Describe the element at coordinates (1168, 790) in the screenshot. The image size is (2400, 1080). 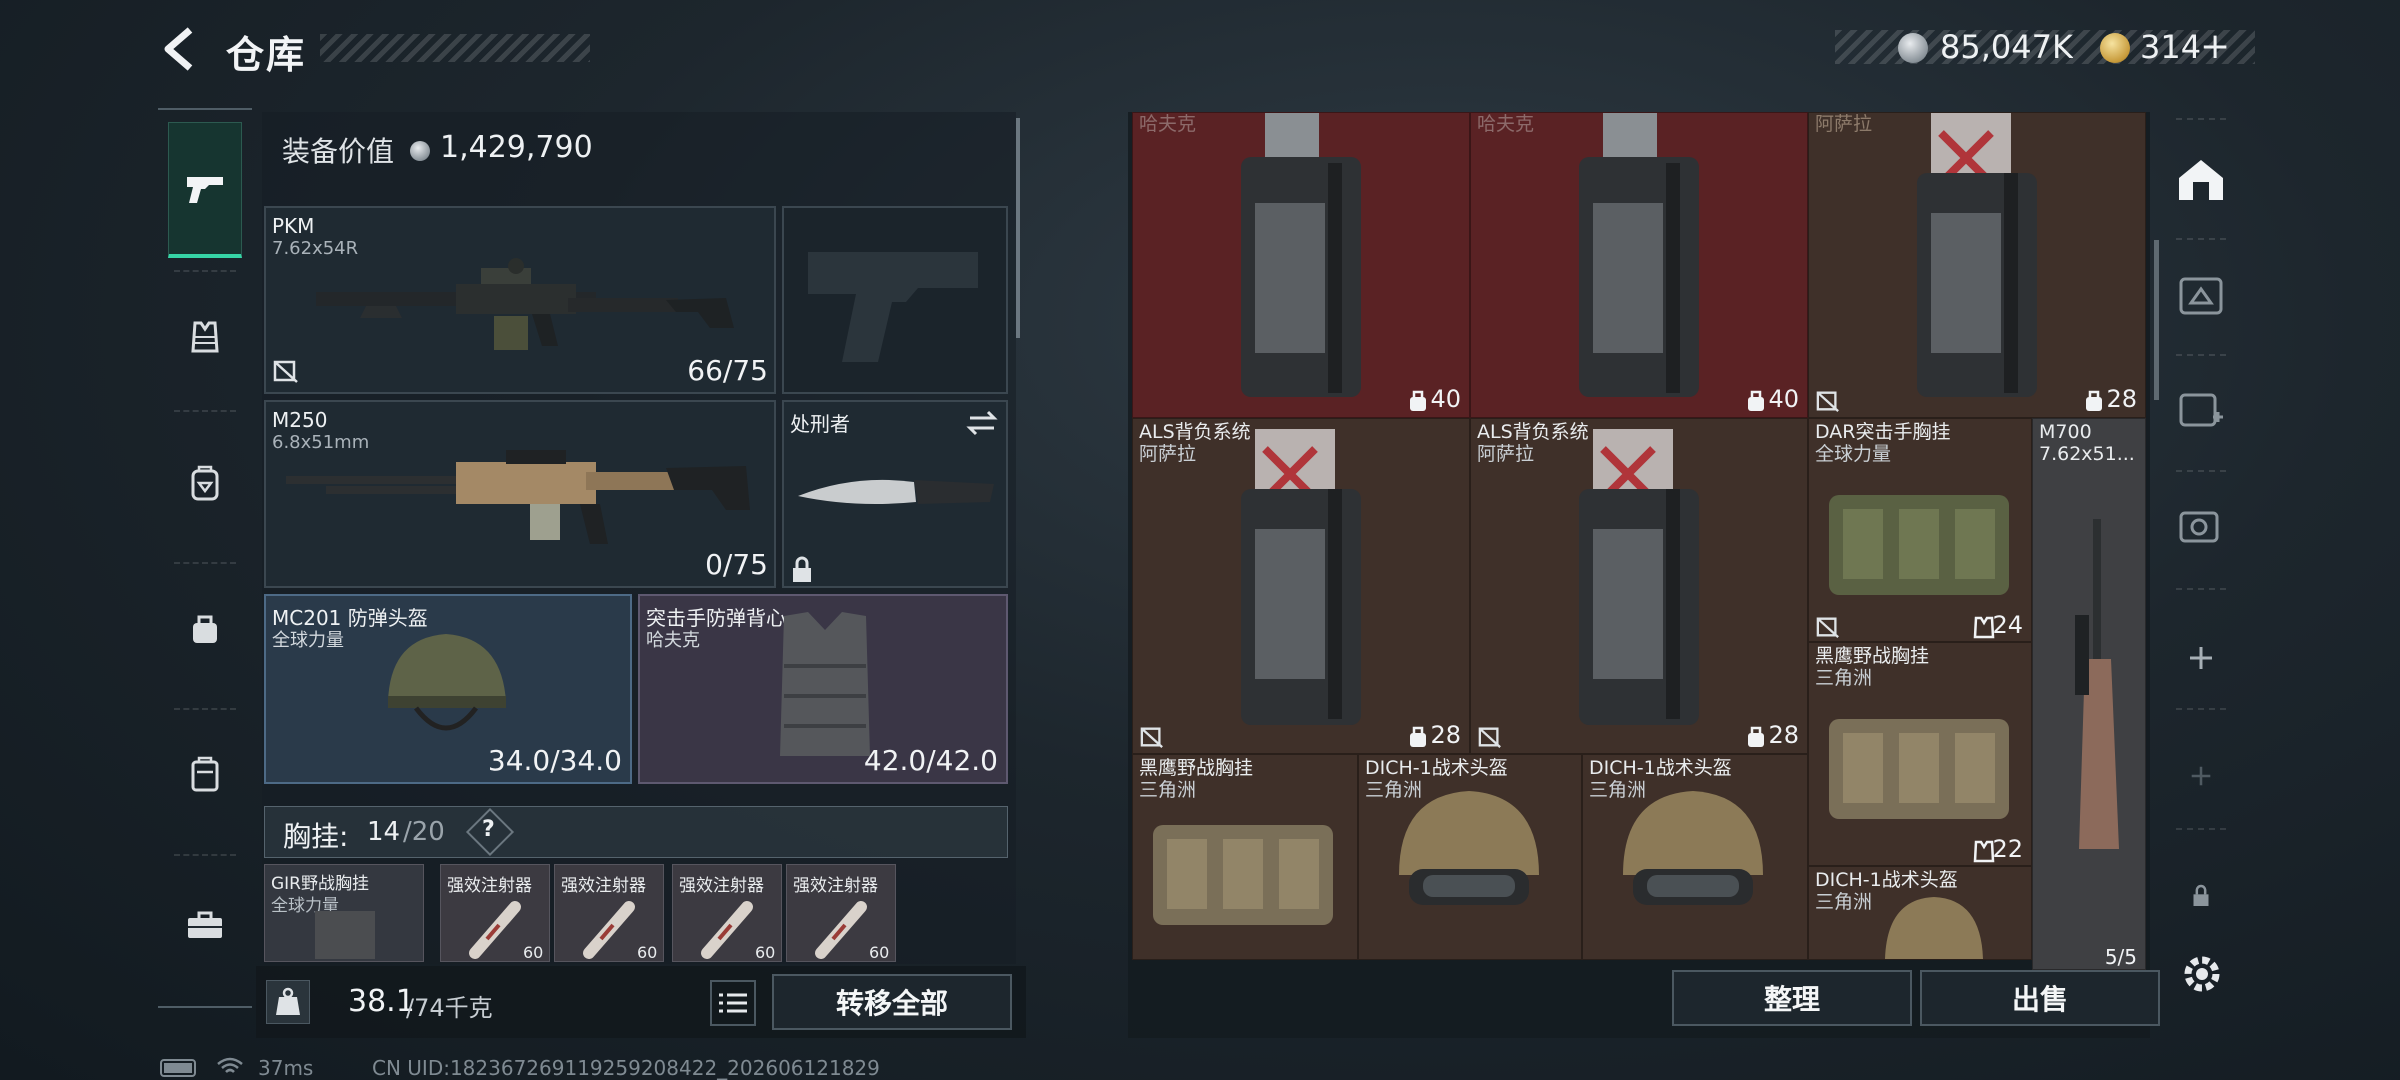
I see `item-maker: 三角洲` at that location.